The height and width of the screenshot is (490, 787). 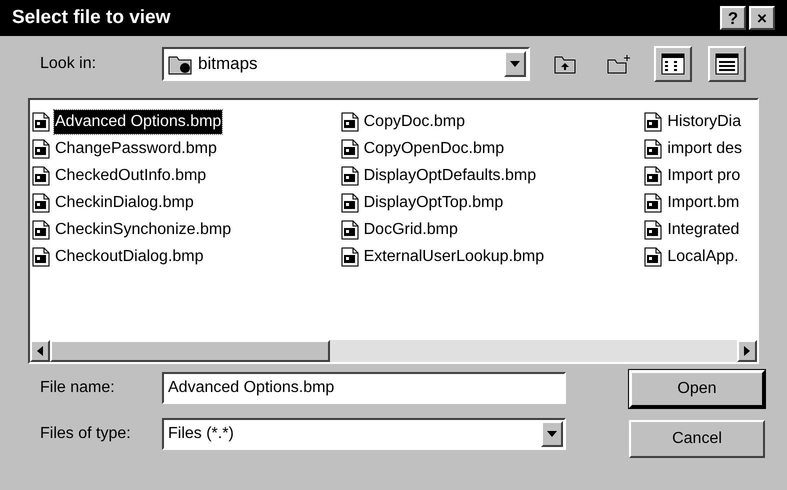 What do you see at coordinates (138, 122) in the screenshot?
I see `file-item: Advanced Options.bmp` at bounding box center [138, 122].